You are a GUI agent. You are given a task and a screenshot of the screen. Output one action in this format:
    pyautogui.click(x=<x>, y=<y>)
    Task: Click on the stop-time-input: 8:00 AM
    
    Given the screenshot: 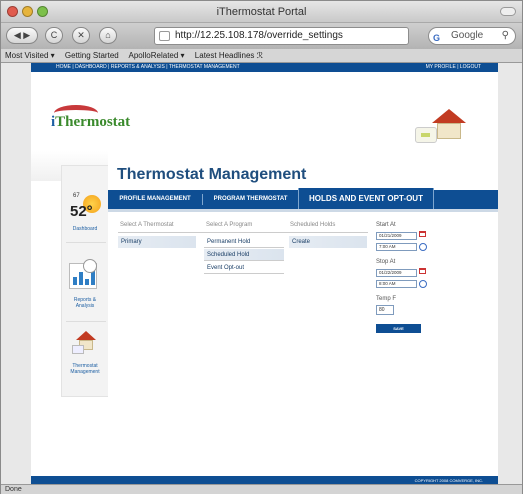 What is the action you would take?
    pyautogui.click(x=396, y=284)
    